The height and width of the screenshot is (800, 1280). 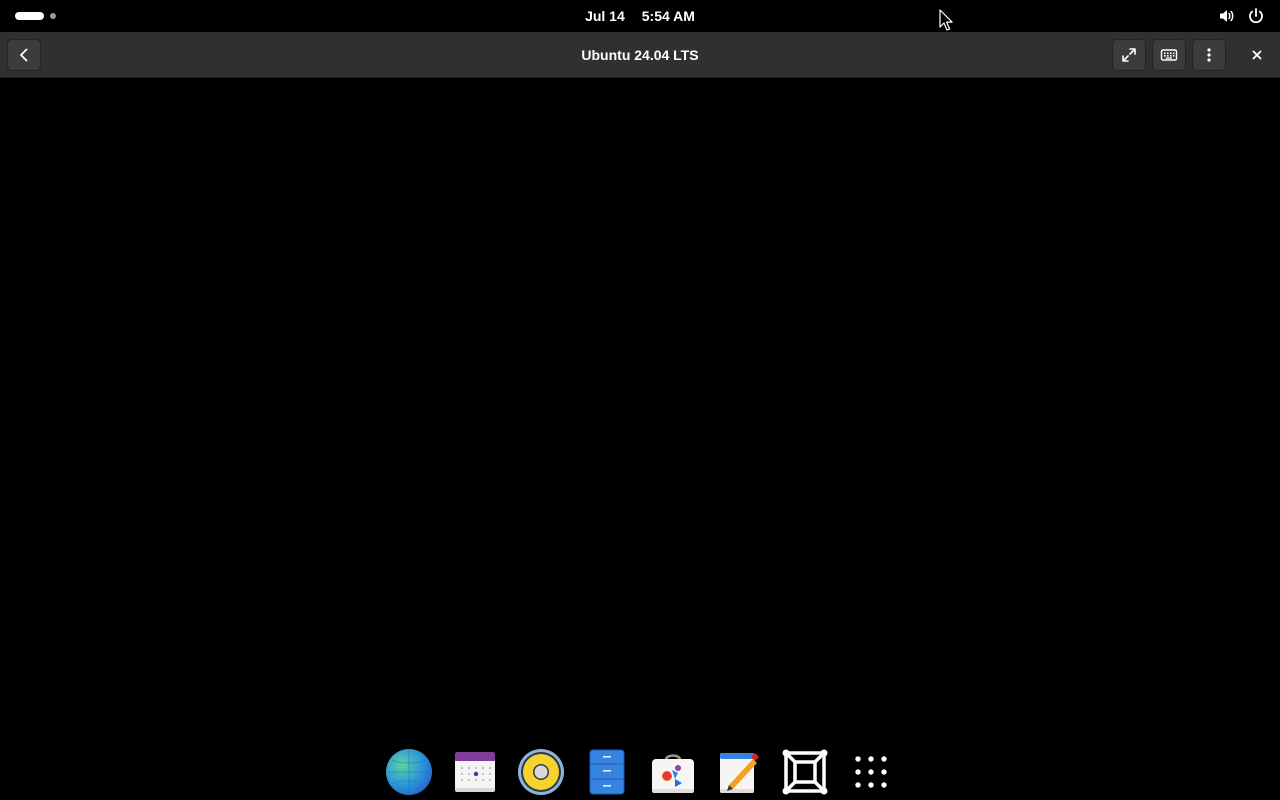 I want to click on keyboard-button, so click(x=1169, y=55).